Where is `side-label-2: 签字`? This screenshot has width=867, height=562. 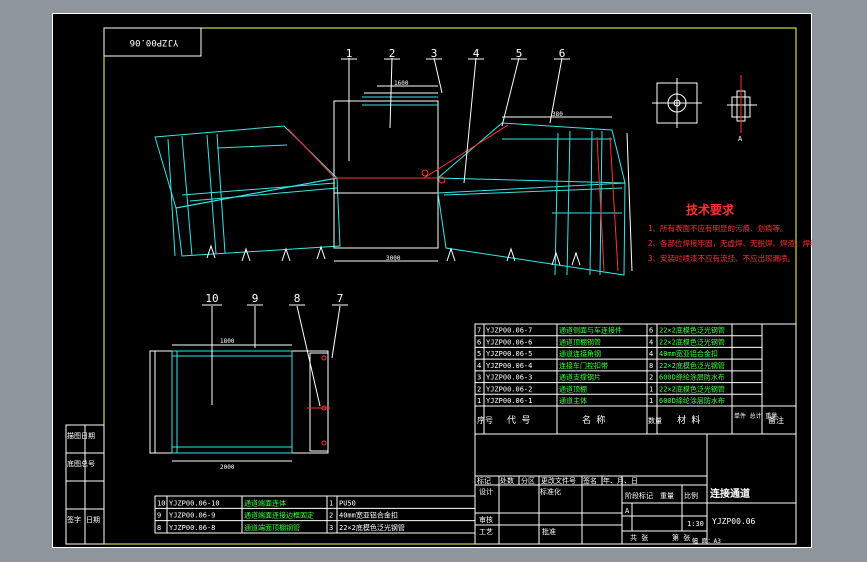
side-label-2: 签字 is located at coordinates (74, 519).